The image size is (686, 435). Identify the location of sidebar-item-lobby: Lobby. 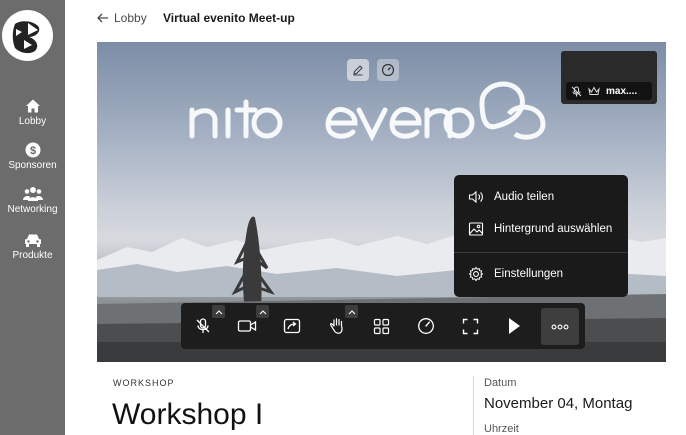
(32, 112).